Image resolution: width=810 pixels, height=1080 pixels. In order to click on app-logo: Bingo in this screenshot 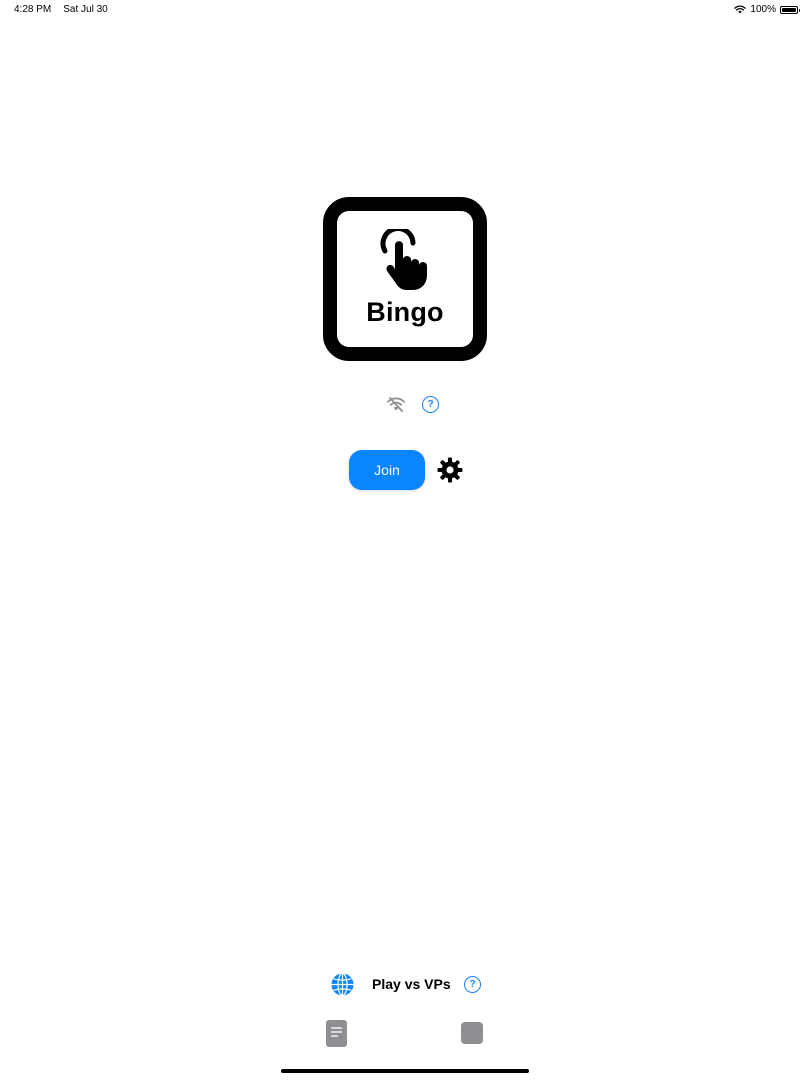, I will do `click(405, 279)`.